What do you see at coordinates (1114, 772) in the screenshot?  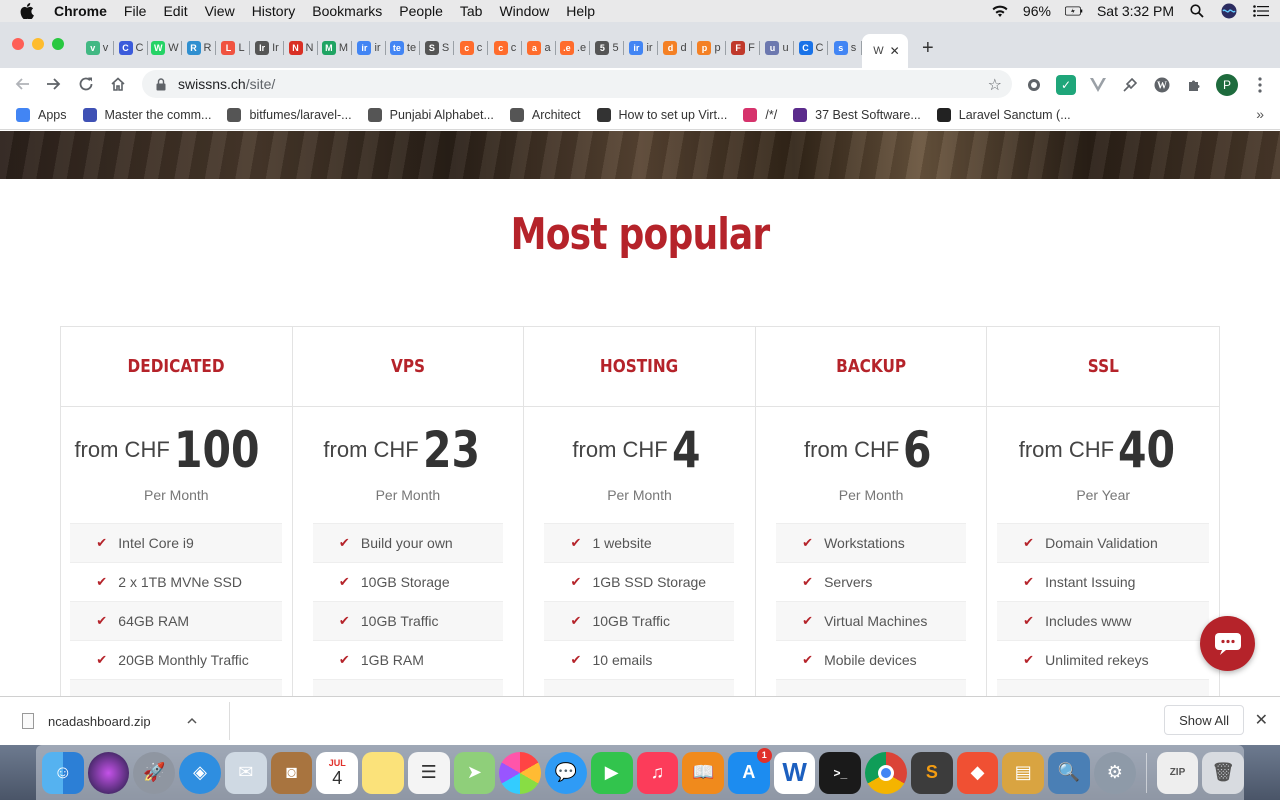 I see `system-preferences-icon: ⚙` at bounding box center [1114, 772].